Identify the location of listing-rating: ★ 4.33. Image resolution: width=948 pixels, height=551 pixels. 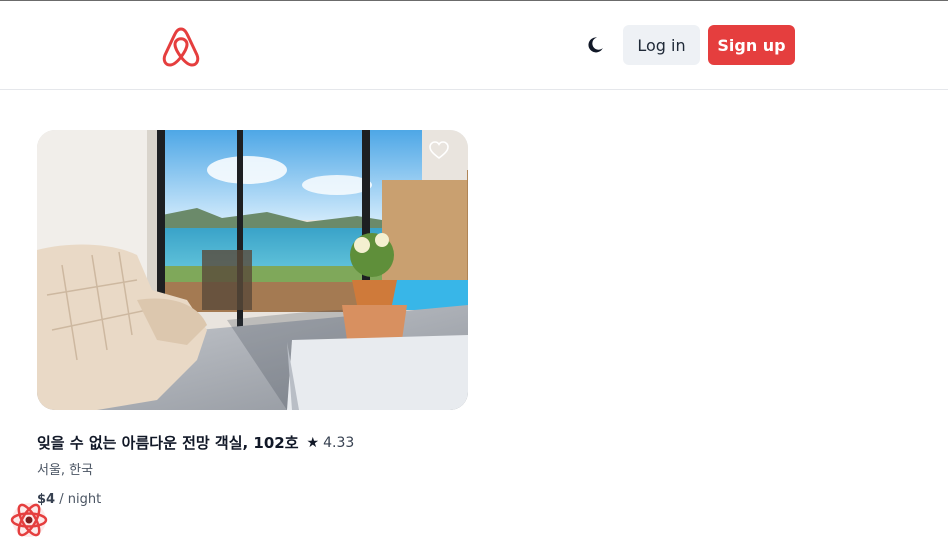
(331, 443).